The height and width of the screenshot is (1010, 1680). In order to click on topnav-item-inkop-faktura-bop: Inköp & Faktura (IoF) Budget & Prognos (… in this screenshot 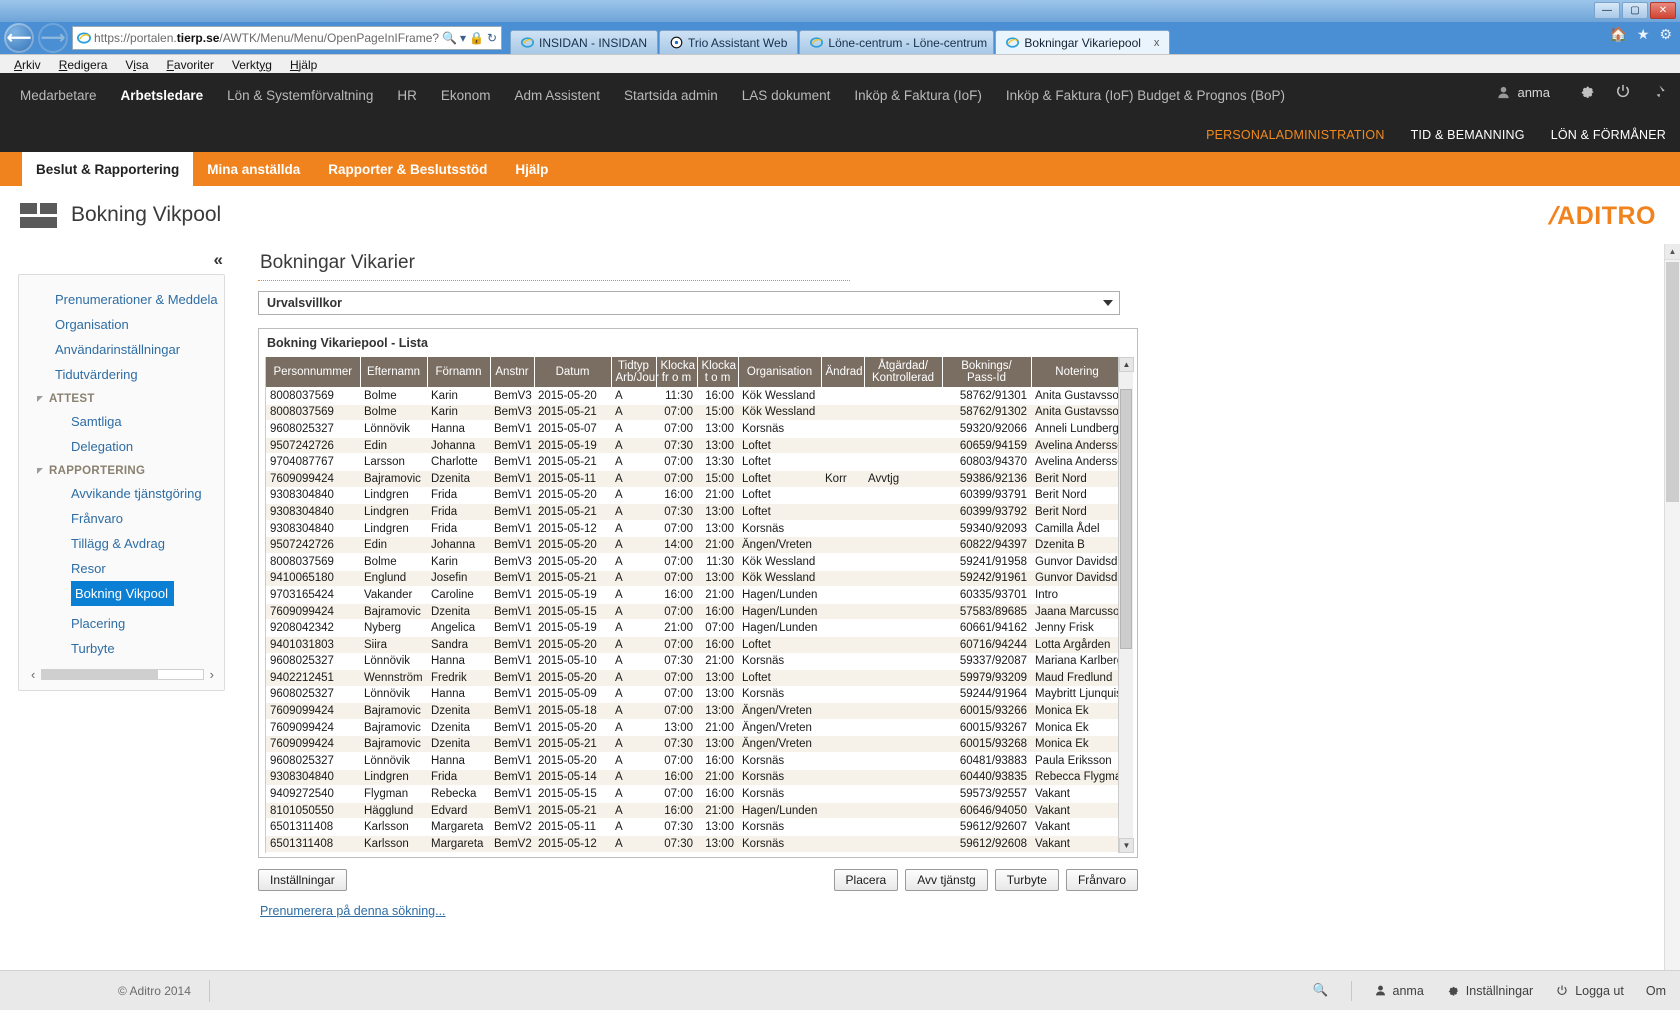, I will do `click(1145, 95)`.